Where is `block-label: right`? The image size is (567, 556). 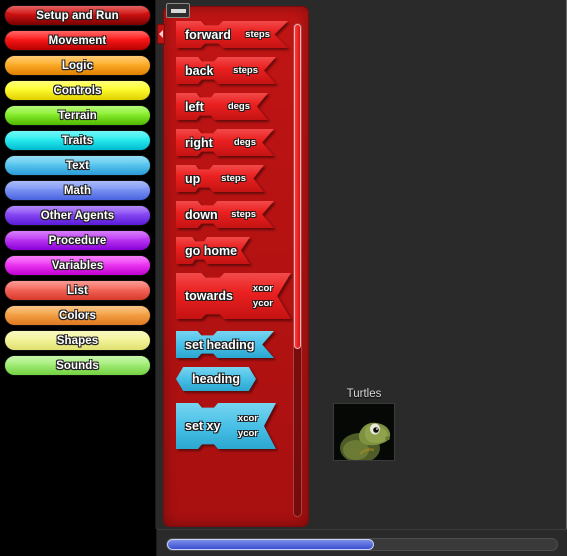 block-label: right is located at coordinates (199, 142).